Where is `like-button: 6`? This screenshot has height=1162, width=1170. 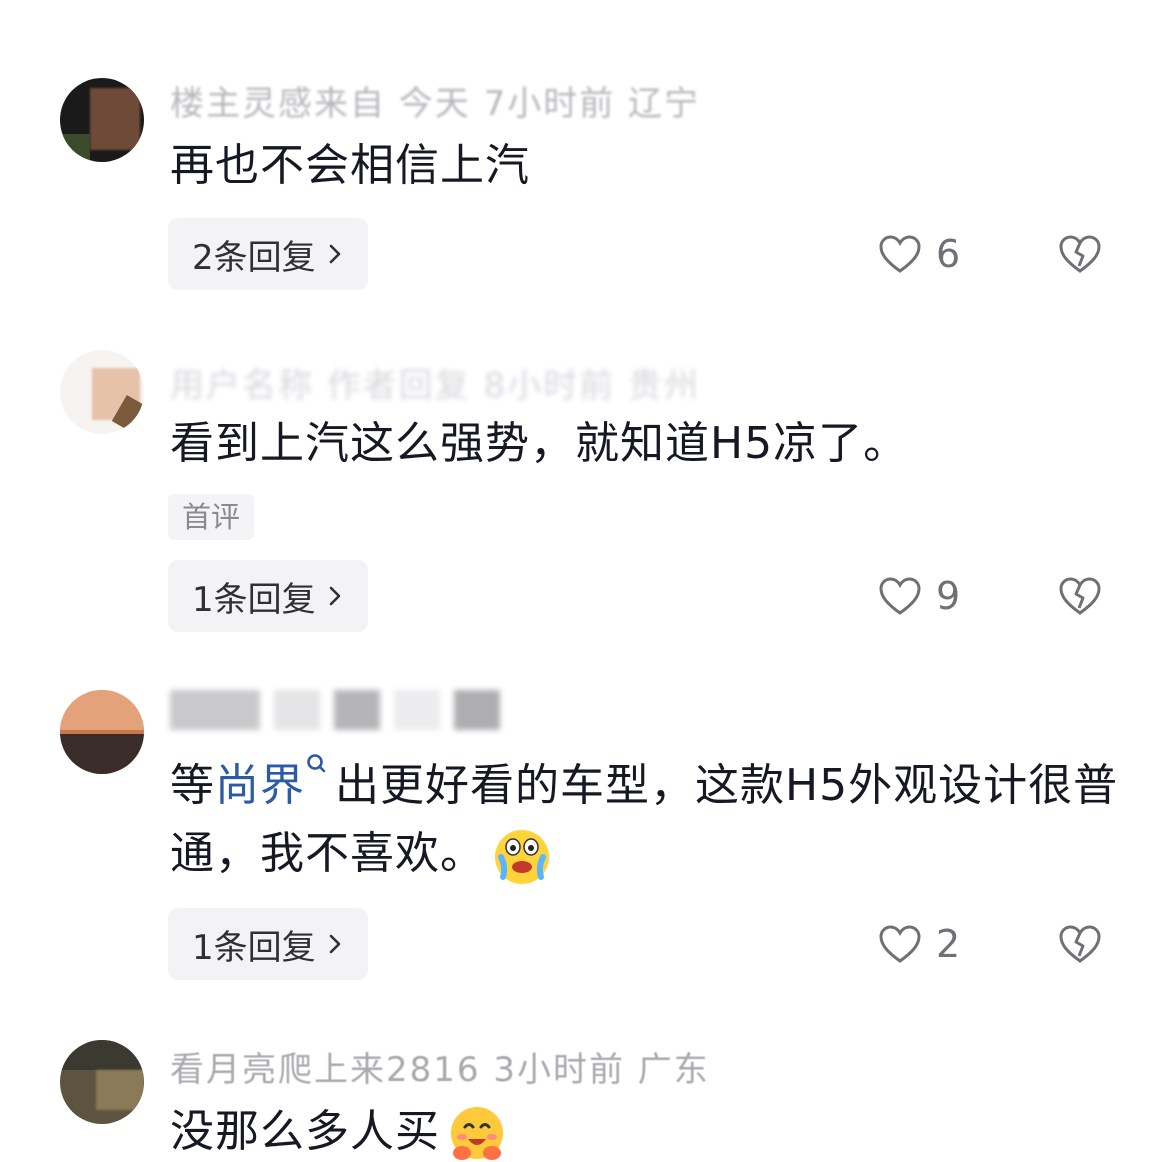
like-button: 6 is located at coordinates (919, 254).